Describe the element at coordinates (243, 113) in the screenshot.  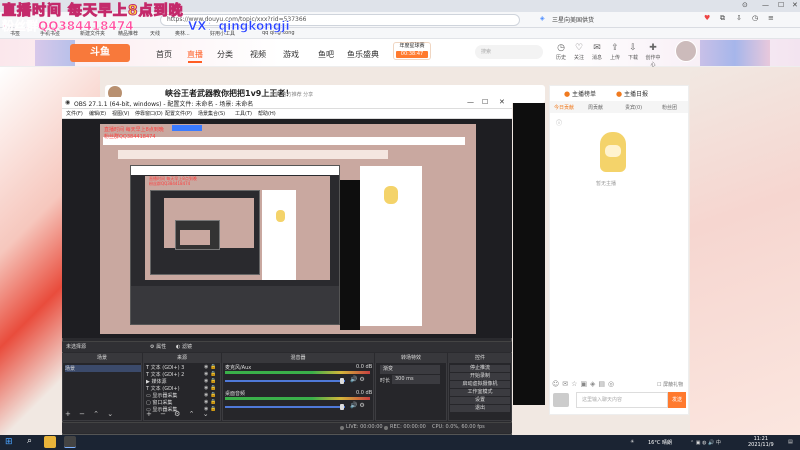
I see `menu-tools: 工具(T)` at that location.